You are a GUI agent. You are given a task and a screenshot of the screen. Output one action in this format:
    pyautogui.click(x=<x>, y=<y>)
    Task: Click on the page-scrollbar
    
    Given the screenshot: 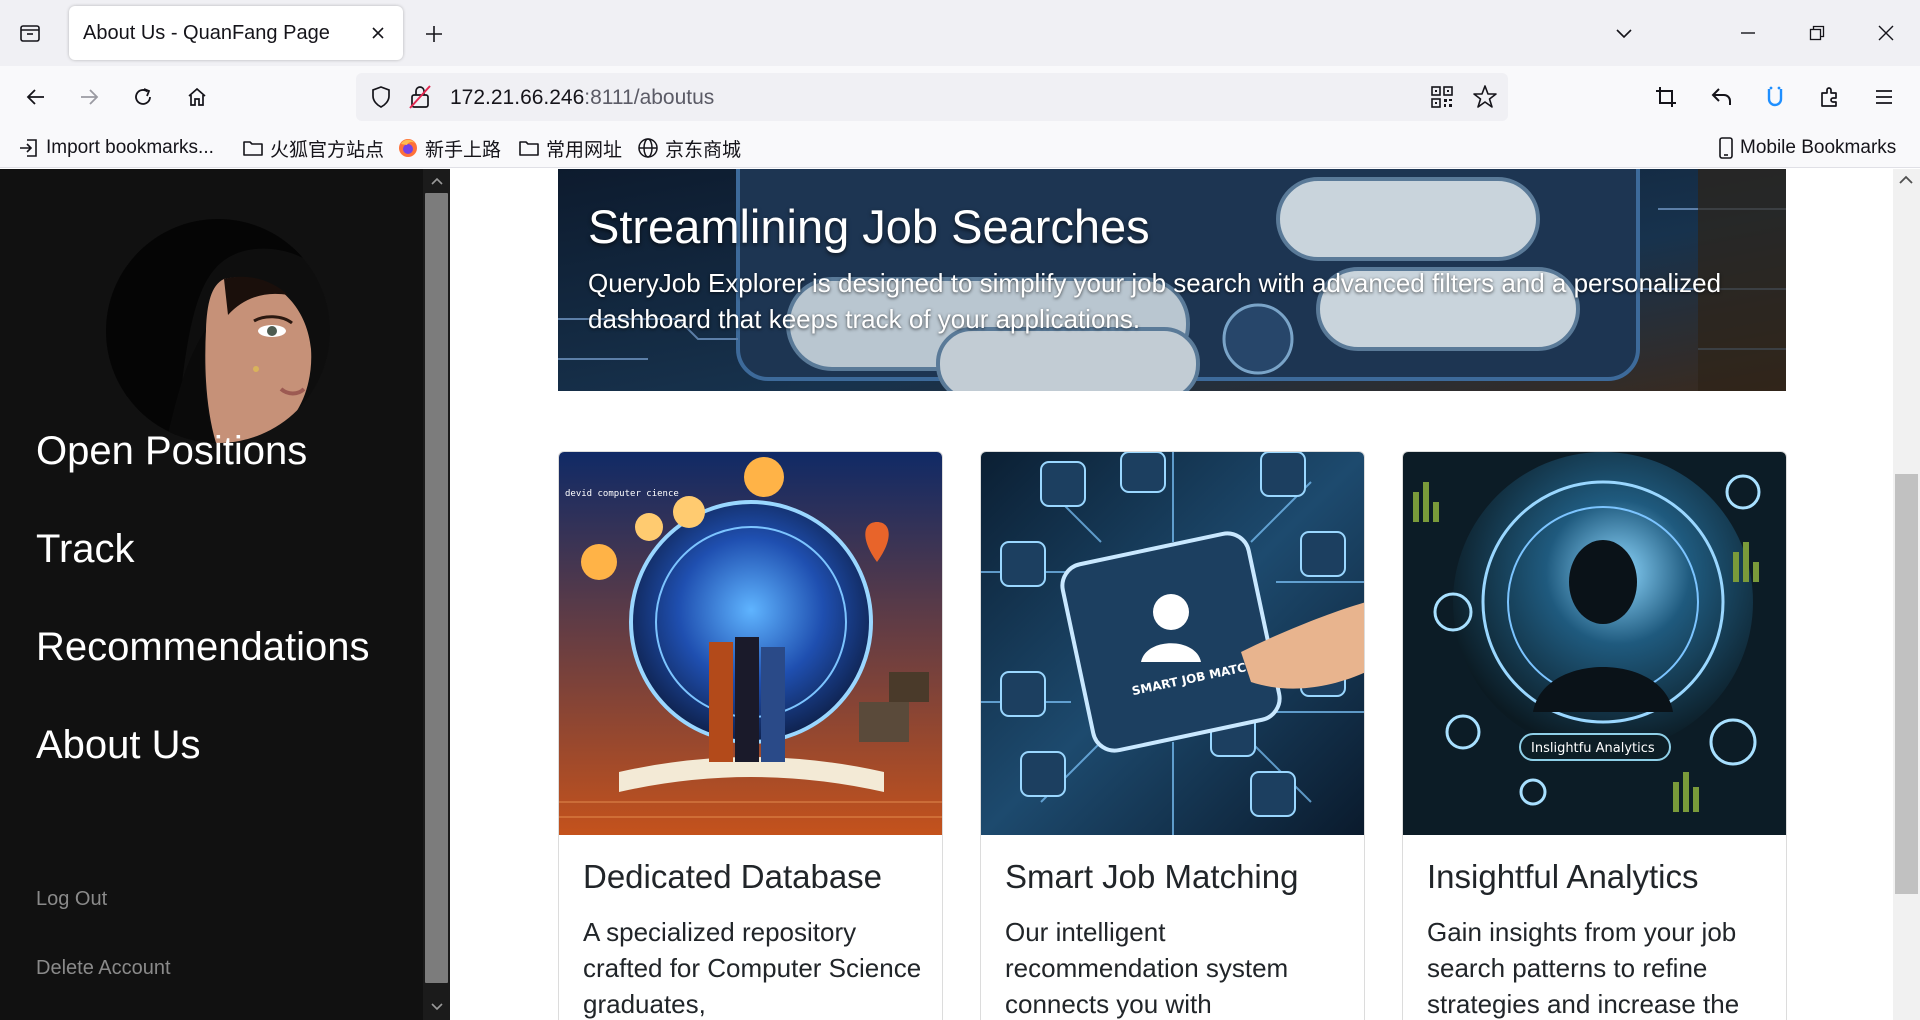 What is the action you would take?
    pyautogui.click(x=1906, y=594)
    